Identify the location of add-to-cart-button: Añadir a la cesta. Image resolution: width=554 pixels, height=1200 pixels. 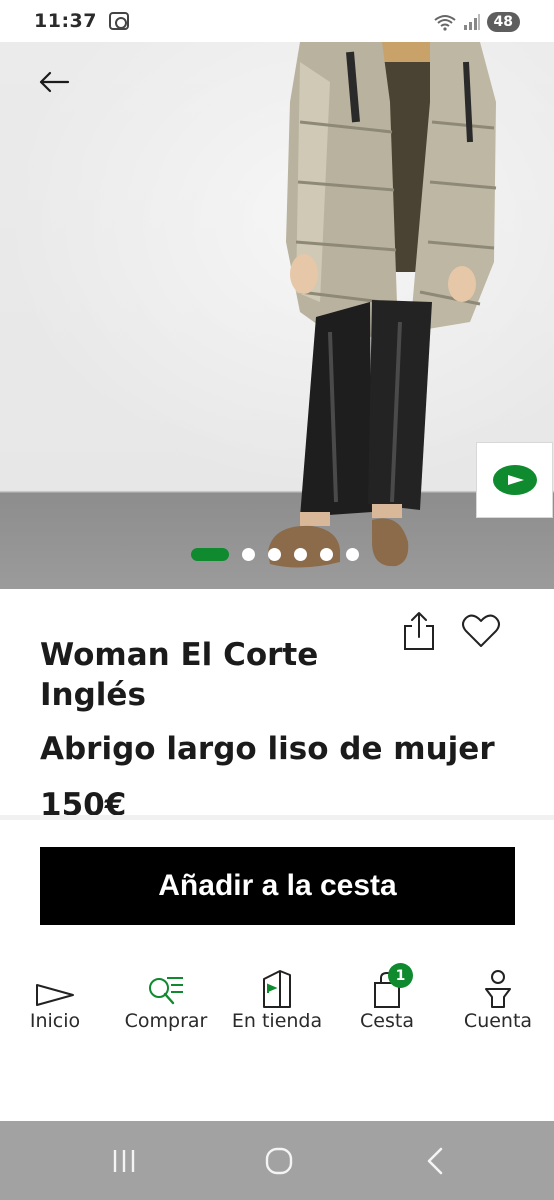
(277, 886).